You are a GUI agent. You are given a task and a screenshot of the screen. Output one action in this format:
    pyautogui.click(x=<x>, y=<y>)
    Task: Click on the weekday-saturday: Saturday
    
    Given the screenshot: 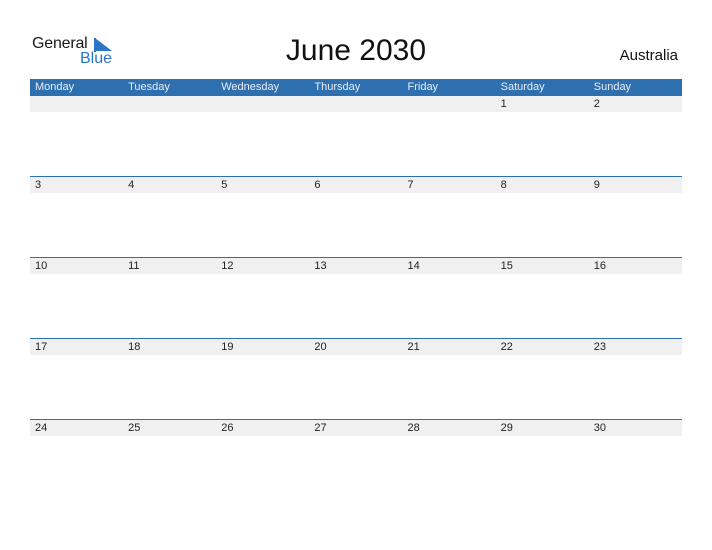 What is the action you would take?
    pyautogui.click(x=522, y=87)
    